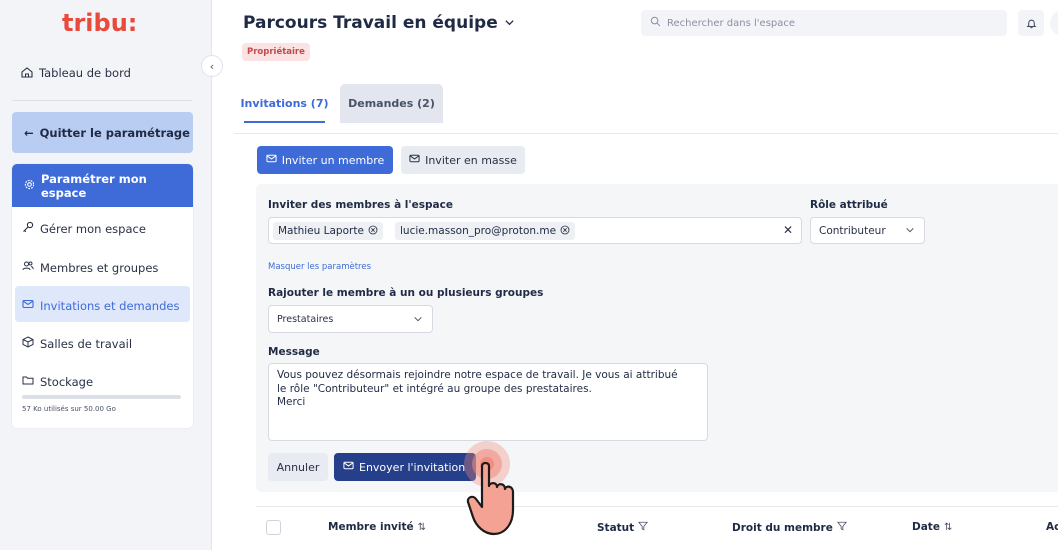  I want to click on users-icon, so click(28, 267).